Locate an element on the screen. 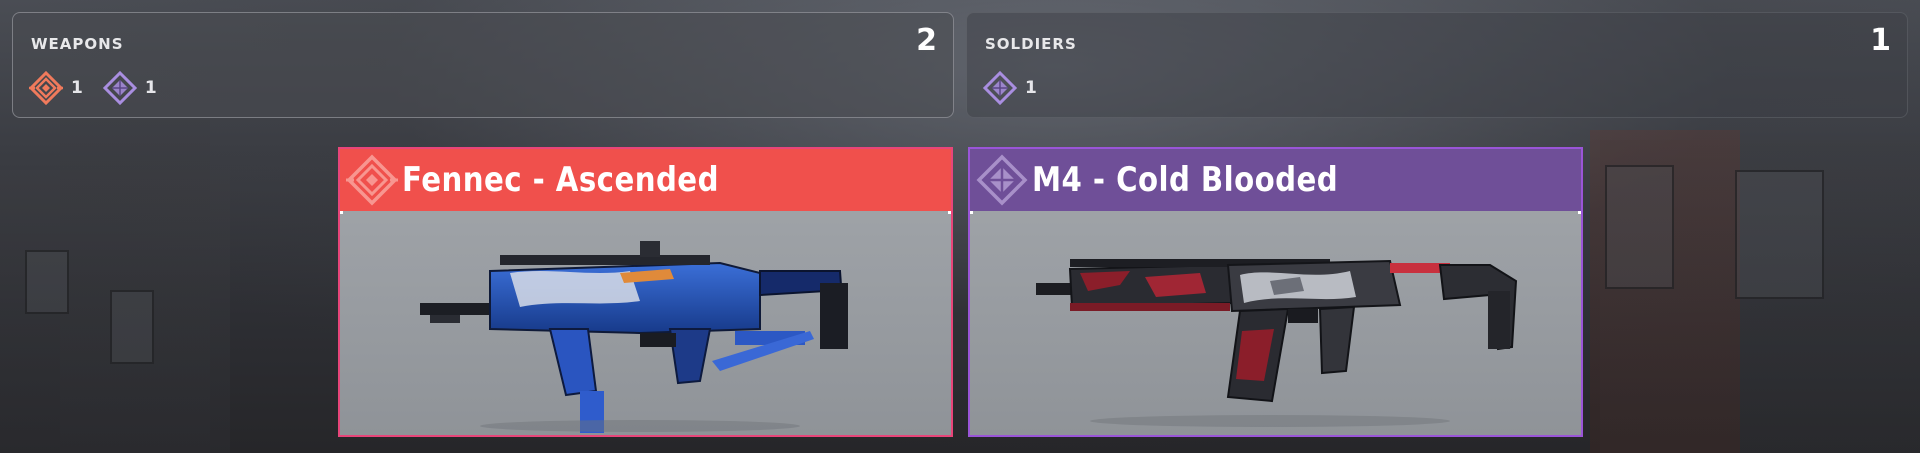  item-header: Fennec - Ascended is located at coordinates (645, 180).